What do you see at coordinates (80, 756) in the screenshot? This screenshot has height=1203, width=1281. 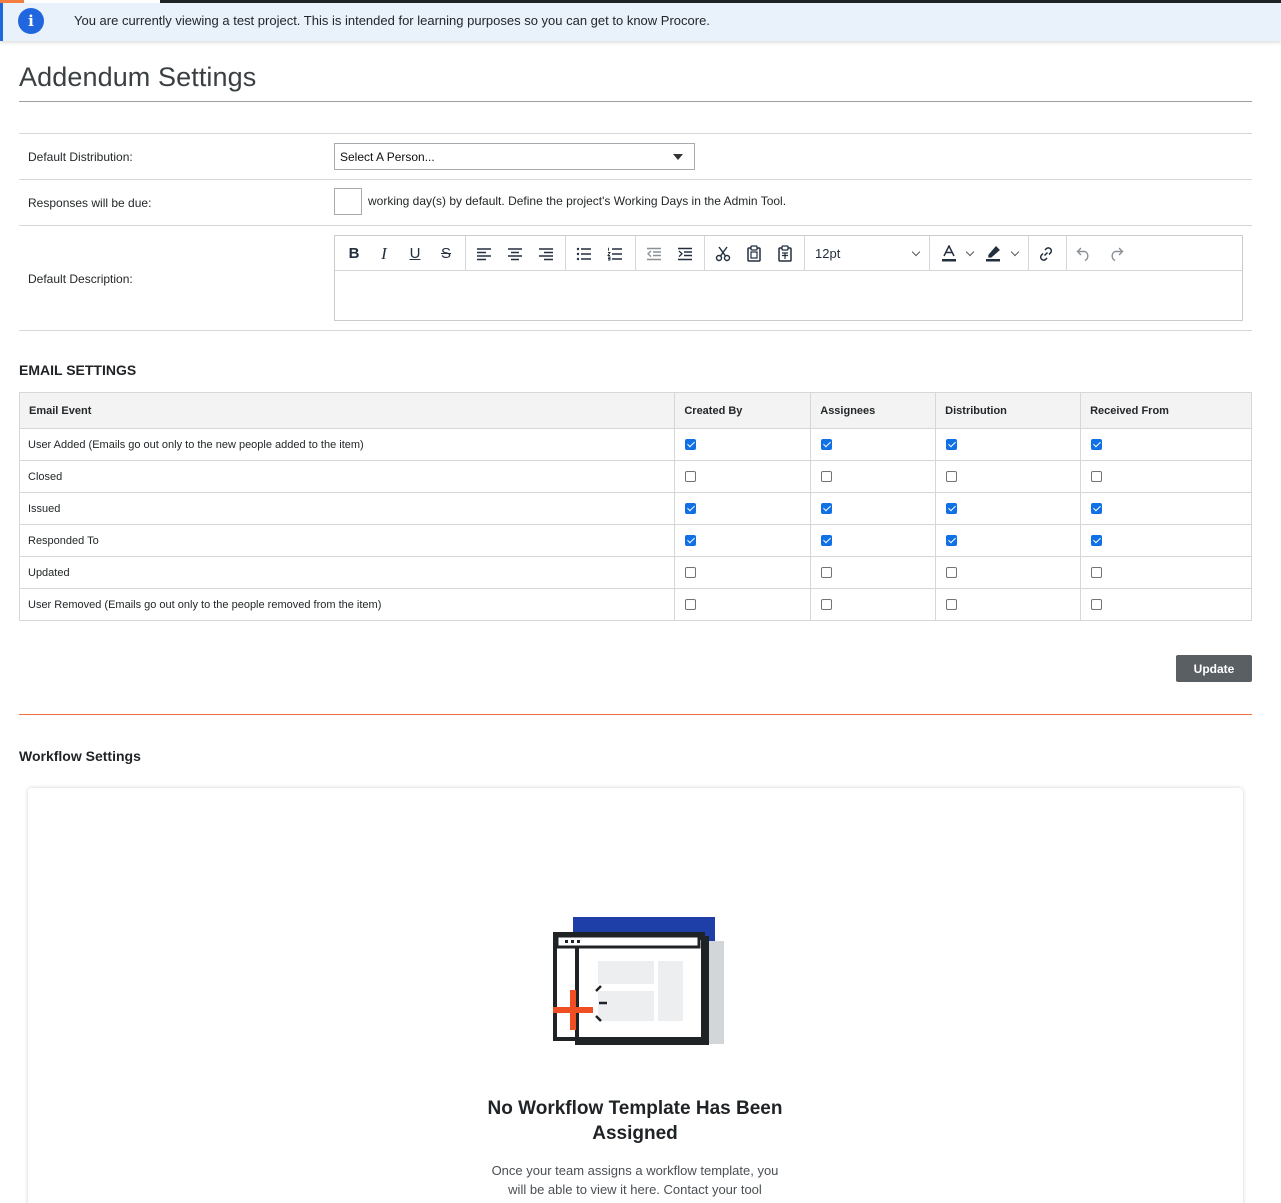 I see `workflow-settings-title: Workflow Settings` at bounding box center [80, 756].